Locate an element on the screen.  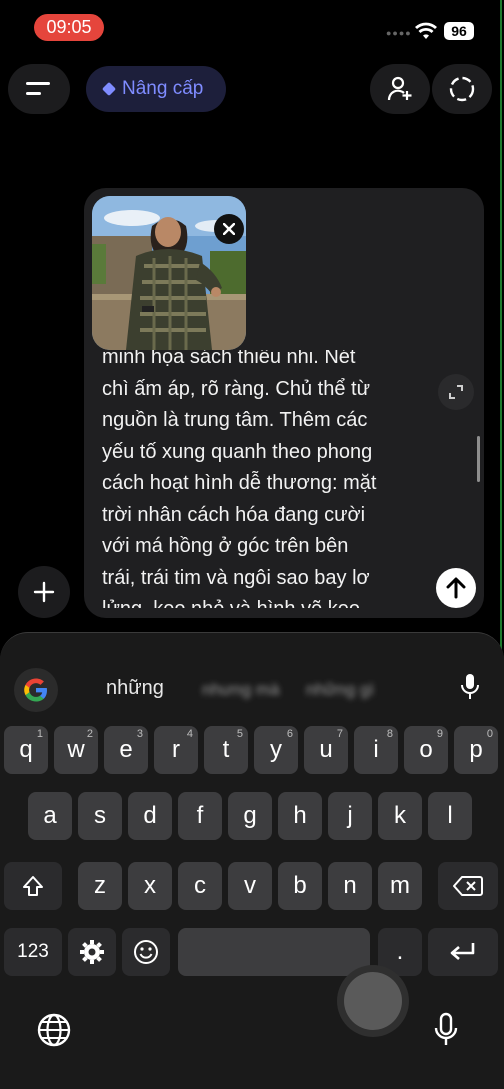
status-time: 09:05 is located at coordinates (69, 27).